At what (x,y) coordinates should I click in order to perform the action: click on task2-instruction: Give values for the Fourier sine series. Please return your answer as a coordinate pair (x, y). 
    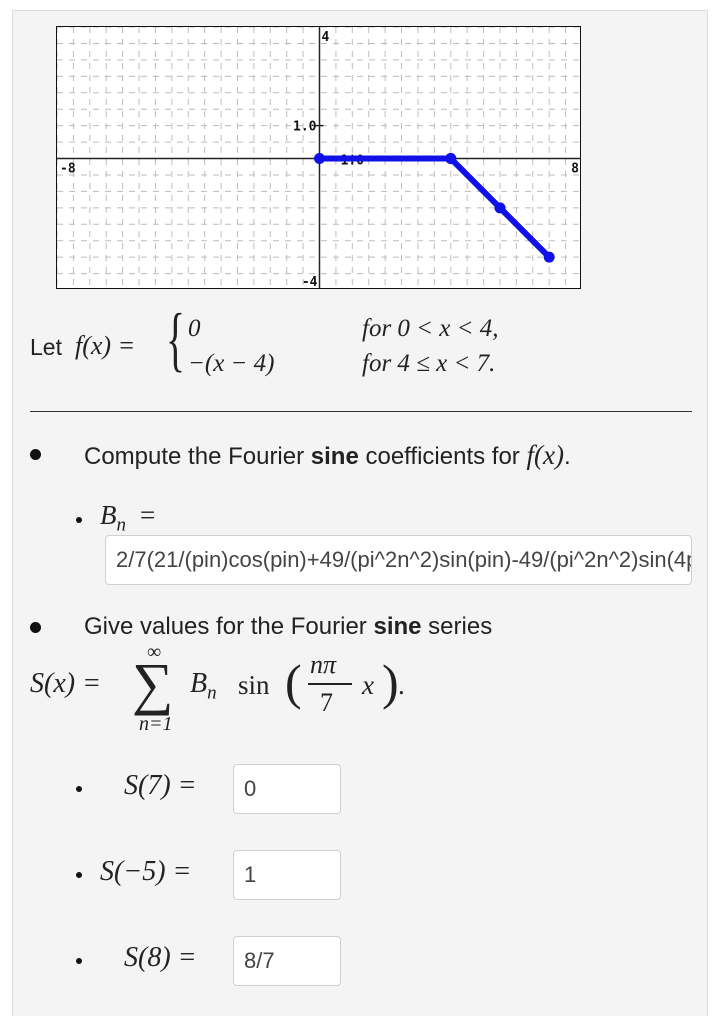
    Looking at the image, I should click on (288, 627).